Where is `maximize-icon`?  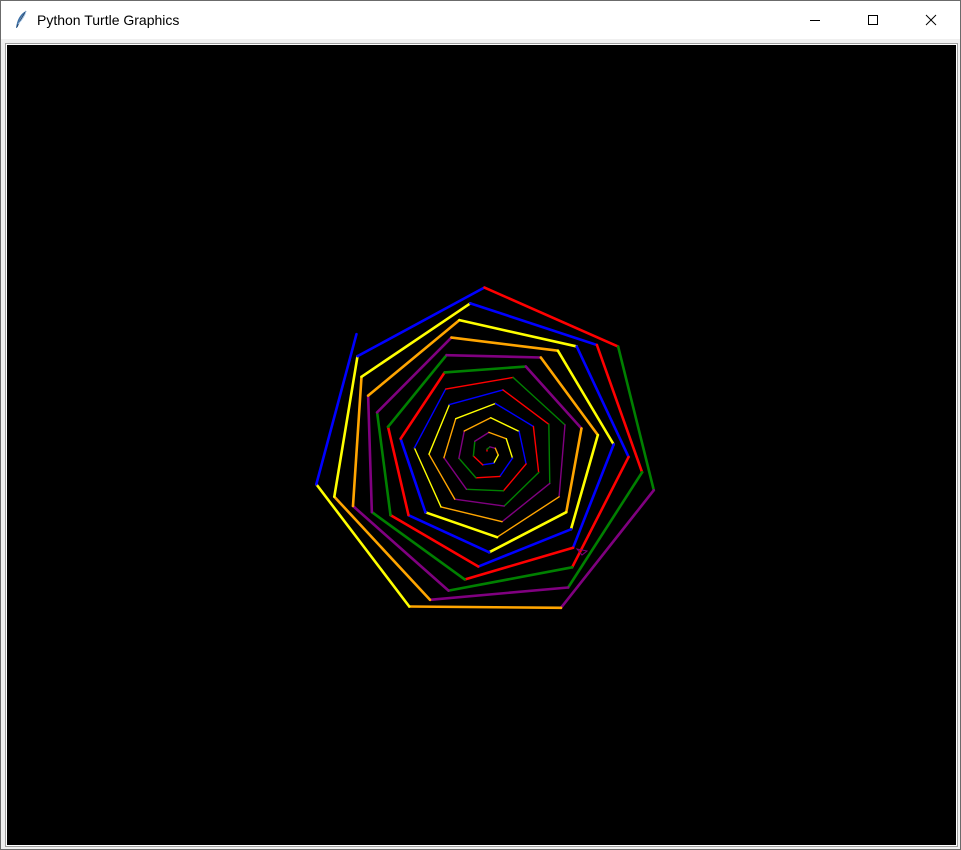 maximize-icon is located at coordinates (873, 20).